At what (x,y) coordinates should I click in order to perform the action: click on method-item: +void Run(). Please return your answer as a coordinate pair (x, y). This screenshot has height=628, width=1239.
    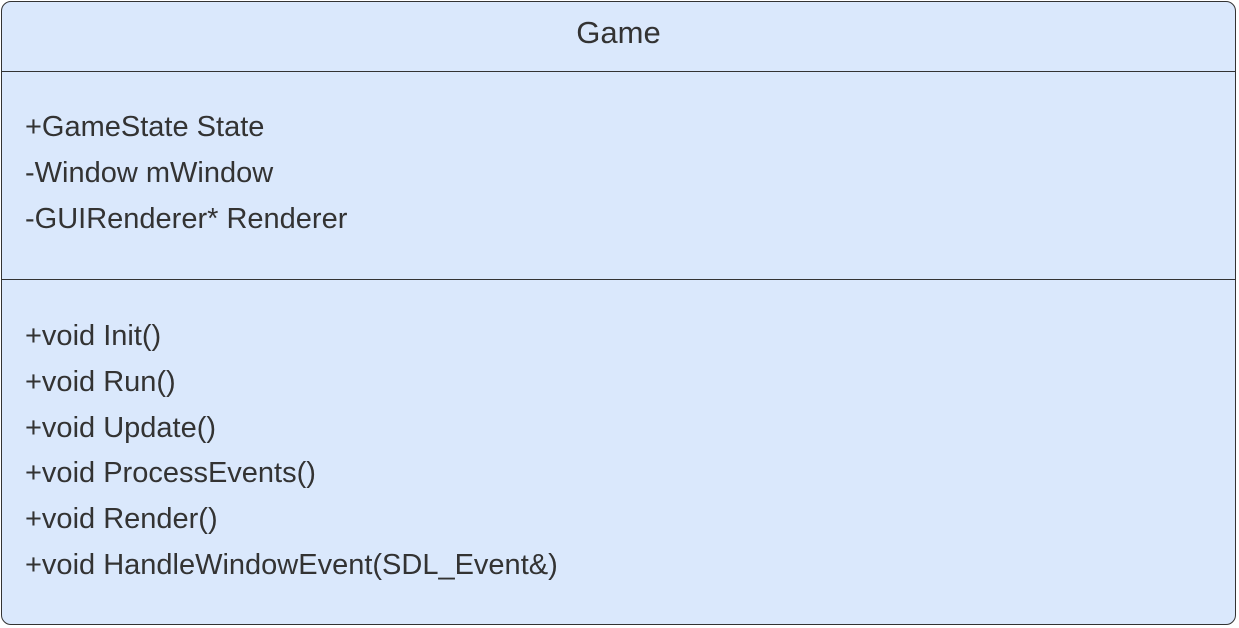
    Looking at the image, I should click on (100, 381).